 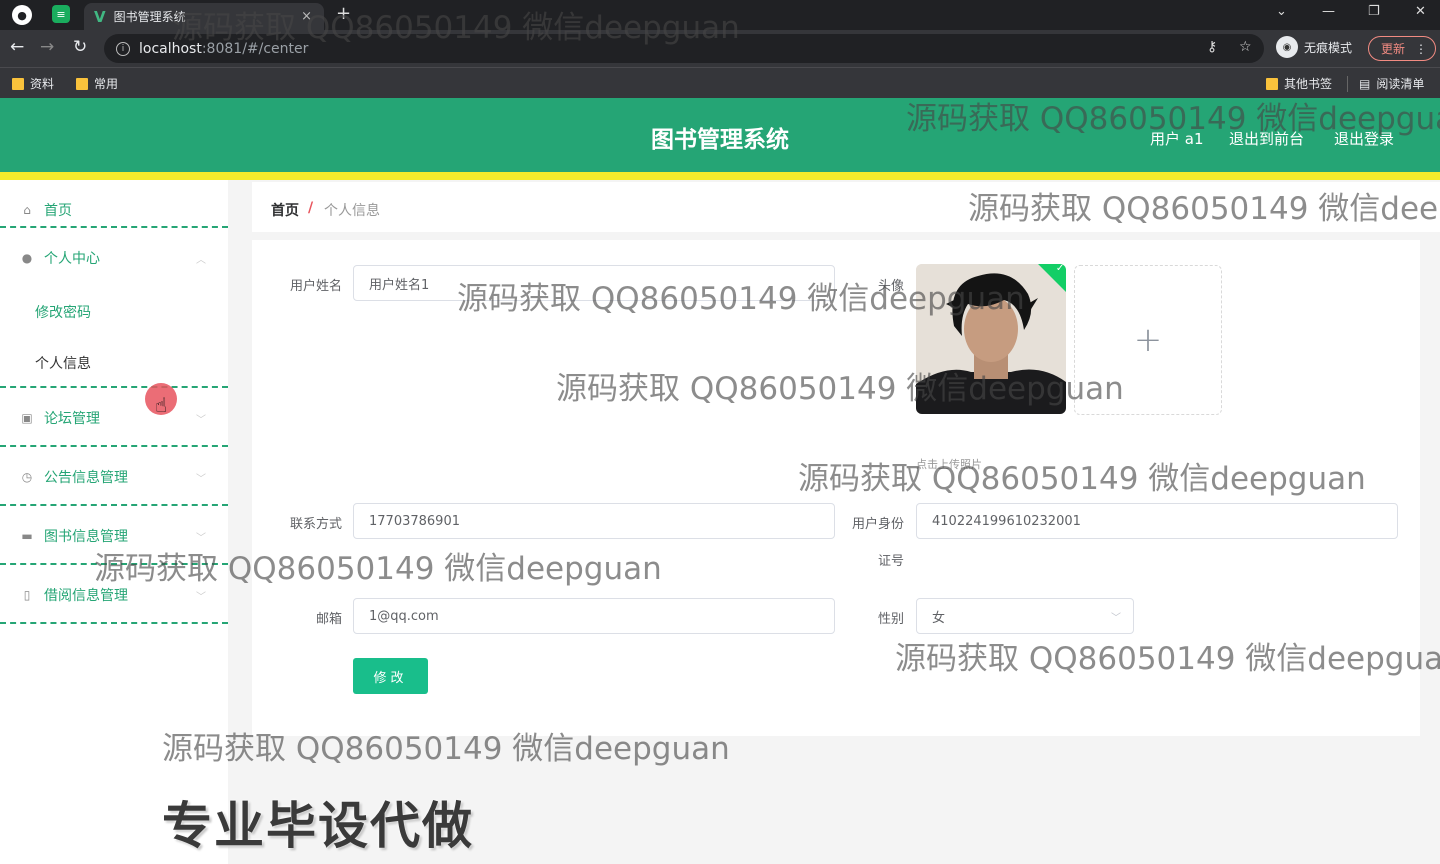 What do you see at coordinates (86, 478) in the screenshot?
I see `sidebar-item-label: 公告信息管理` at bounding box center [86, 478].